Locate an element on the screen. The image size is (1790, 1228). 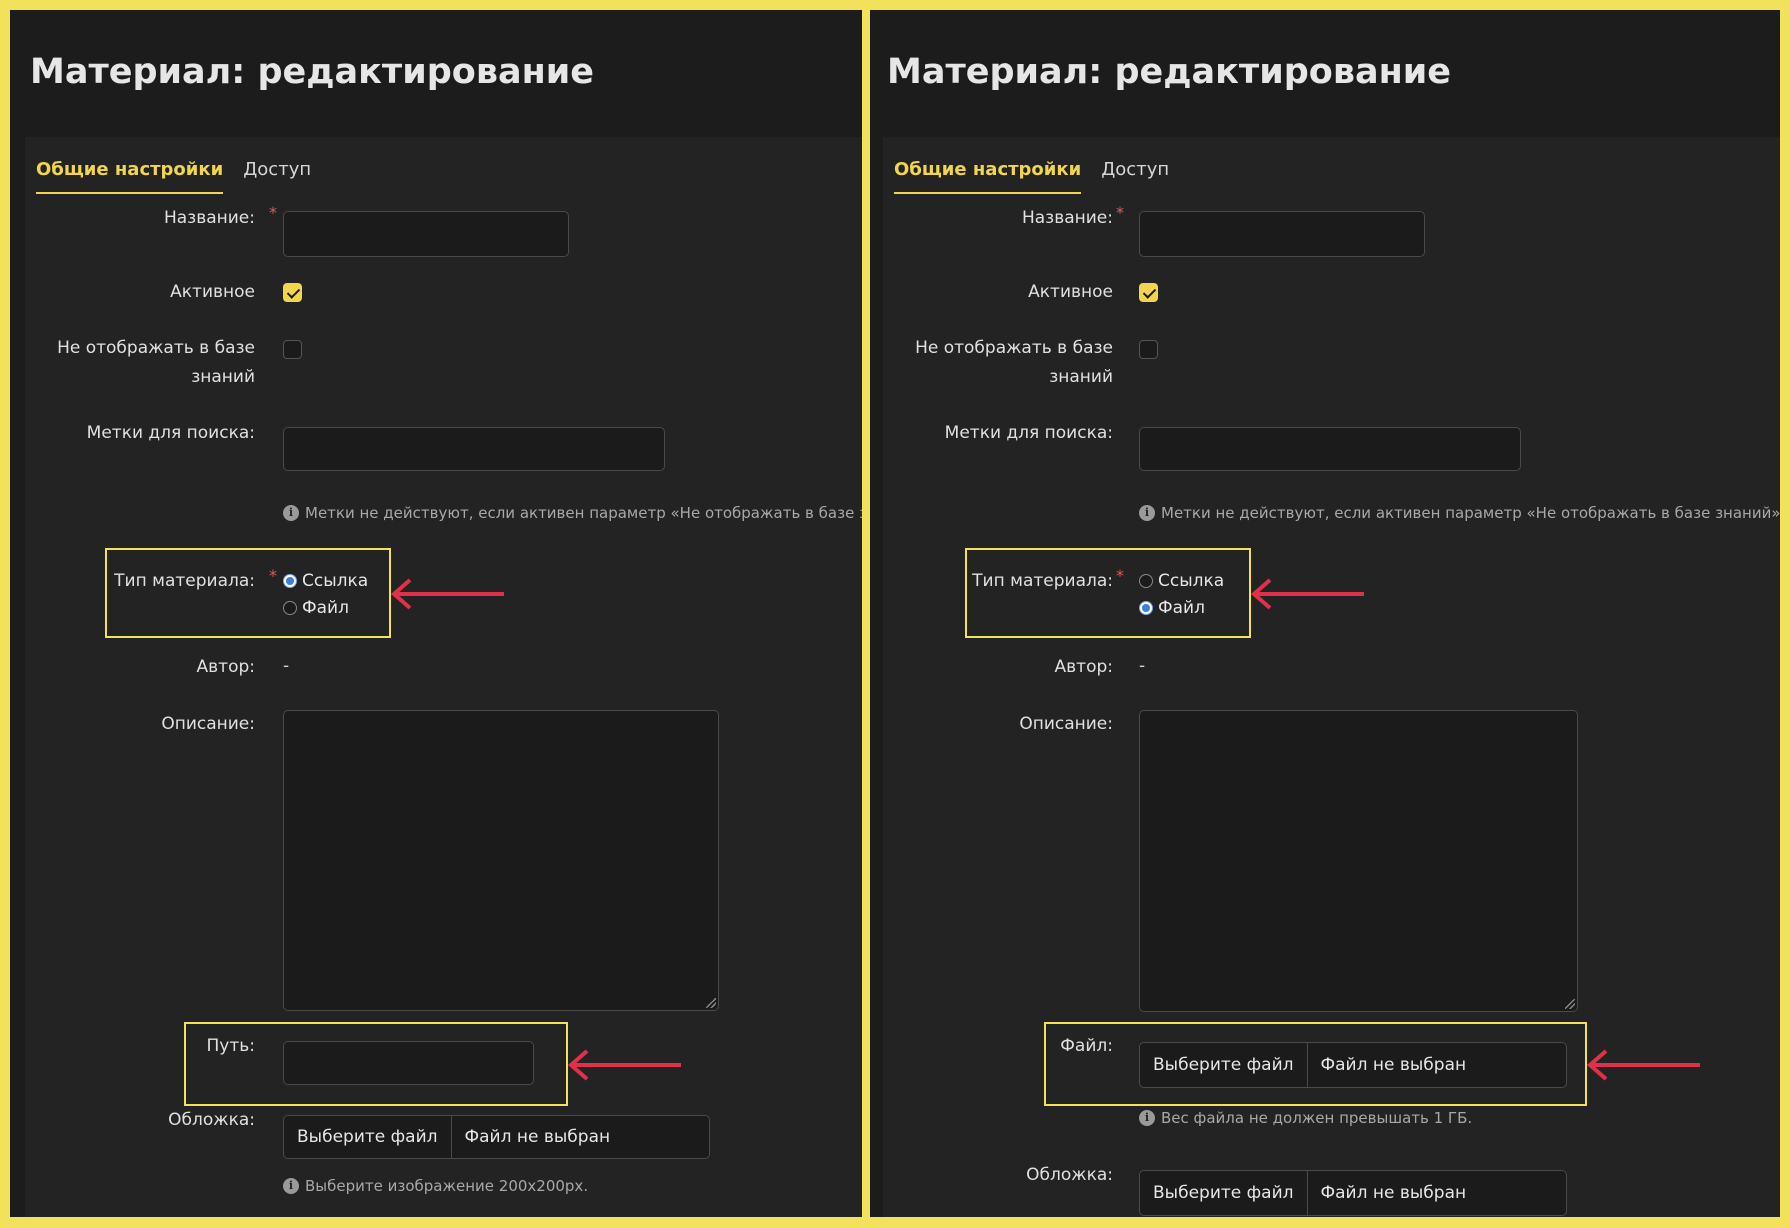
highlight-box-file is located at coordinates (1315, 1064).